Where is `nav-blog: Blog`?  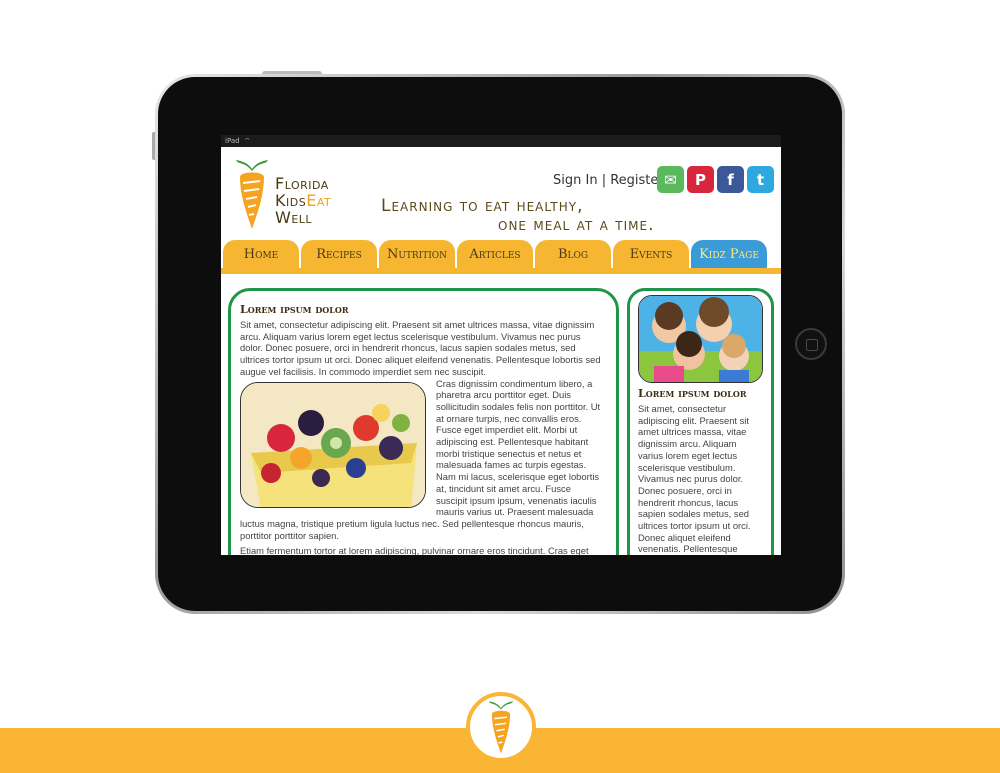
nav-blog: Blog is located at coordinates (573, 254).